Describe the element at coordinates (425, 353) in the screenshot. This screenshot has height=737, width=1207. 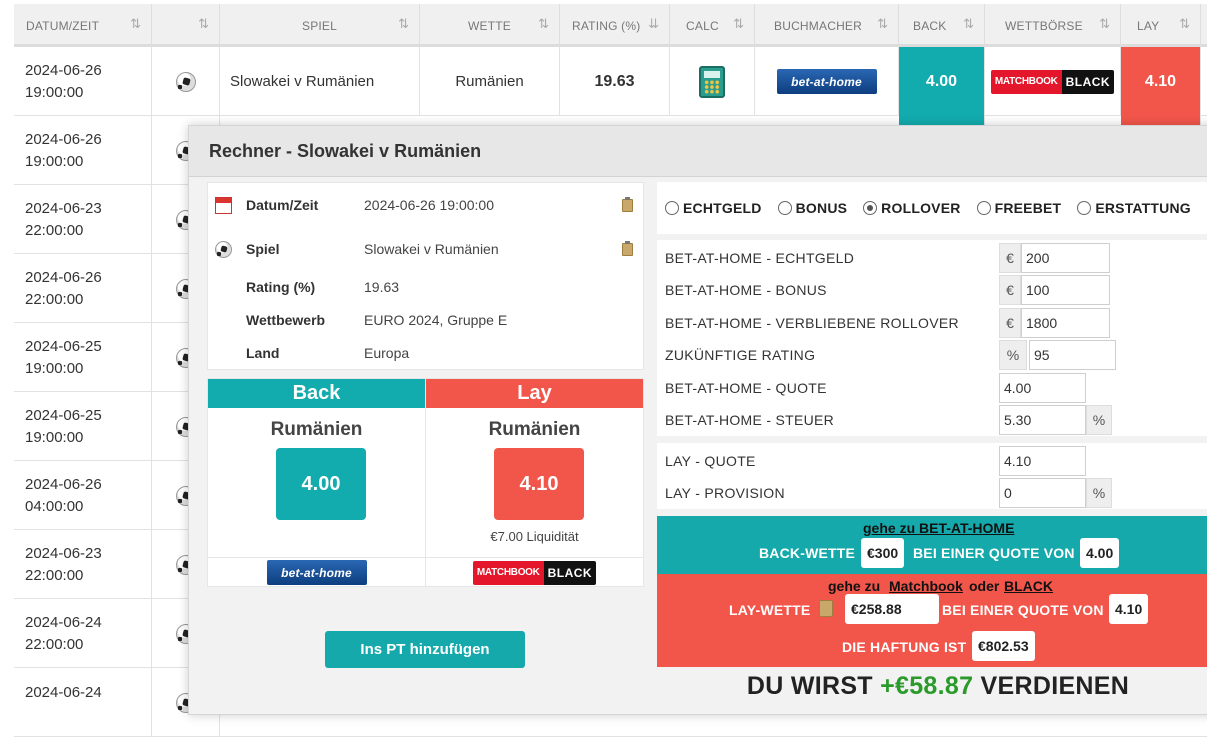
I see `info-row-land: Land Europa` at that location.